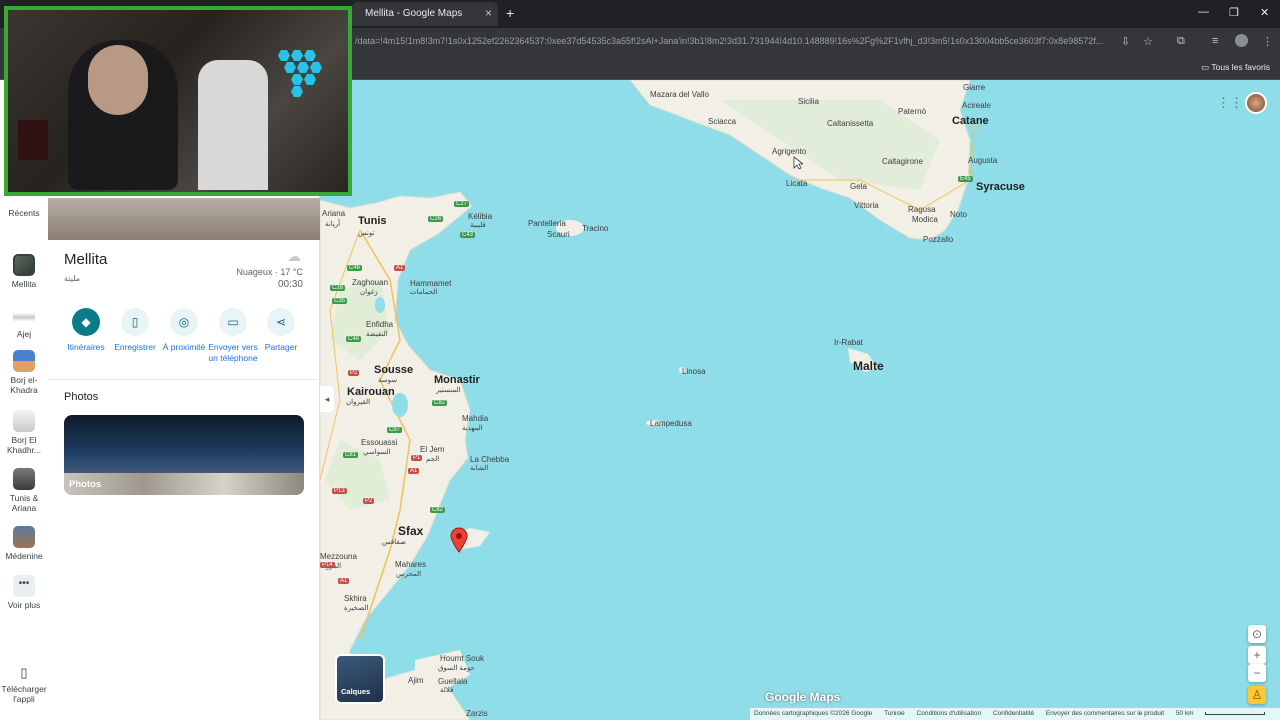  What do you see at coordinates (1203, 12) in the screenshot?
I see `minimize-button: —` at bounding box center [1203, 12].